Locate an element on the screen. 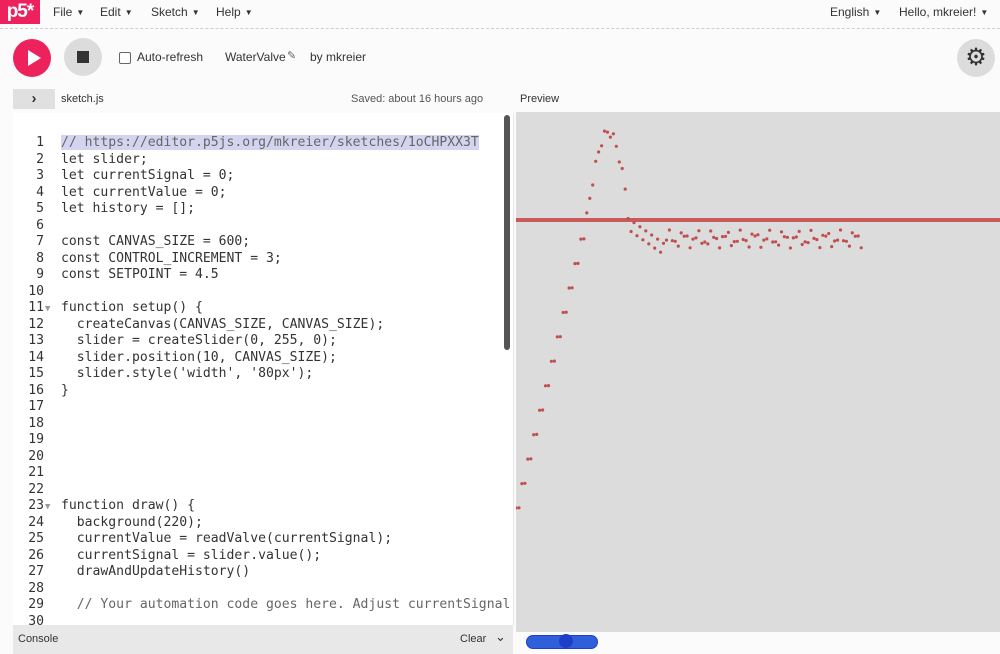 This screenshot has width=1000, height=654. p5-logo: p5* is located at coordinates (20, 12).